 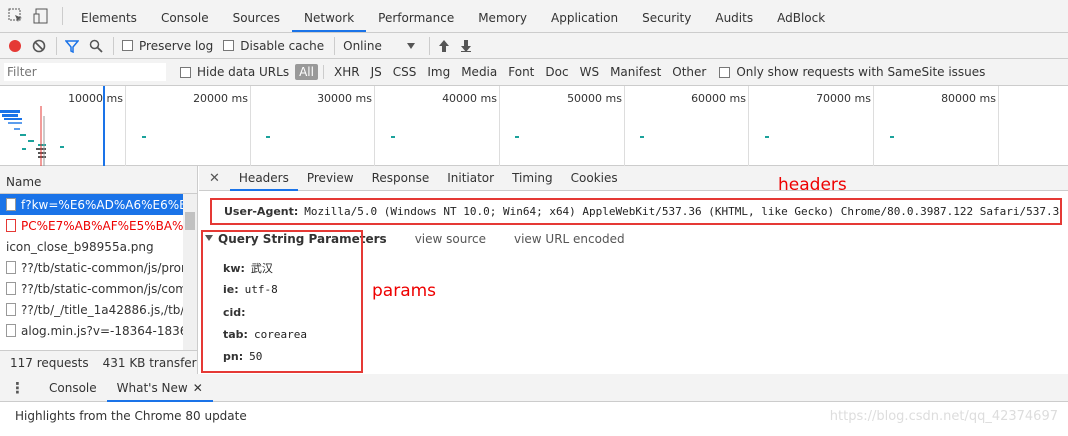 What do you see at coordinates (569, 239) in the screenshot?
I see `view-url-encoded-link: view URL encoded` at bounding box center [569, 239].